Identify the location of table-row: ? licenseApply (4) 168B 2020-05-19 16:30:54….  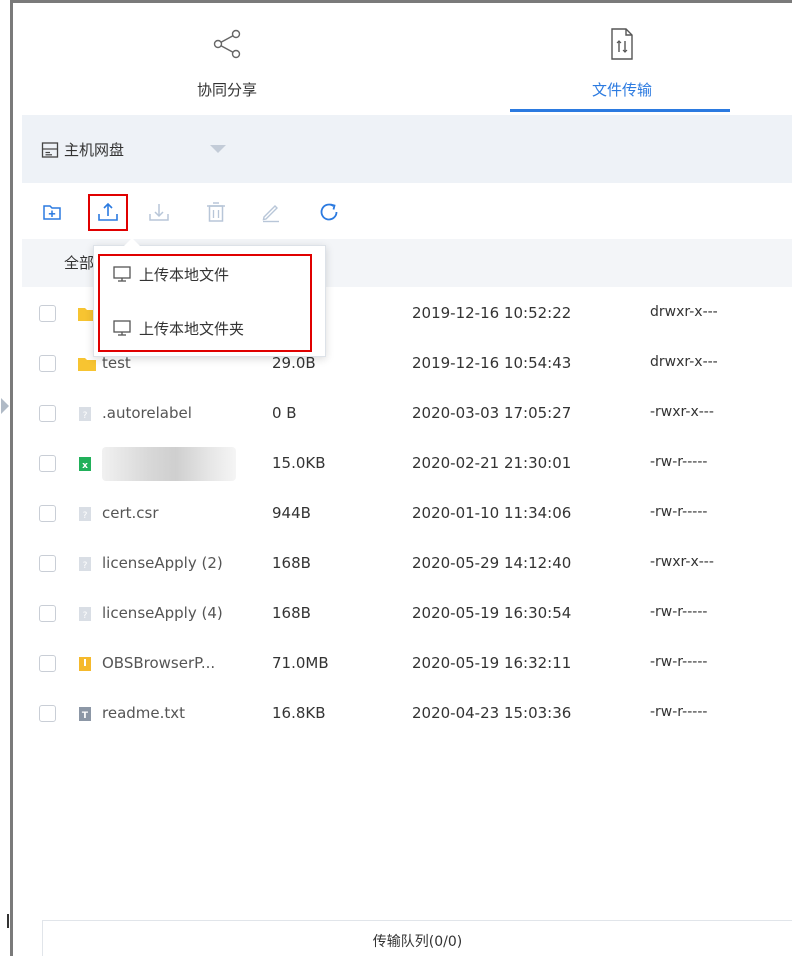
(407, 614).